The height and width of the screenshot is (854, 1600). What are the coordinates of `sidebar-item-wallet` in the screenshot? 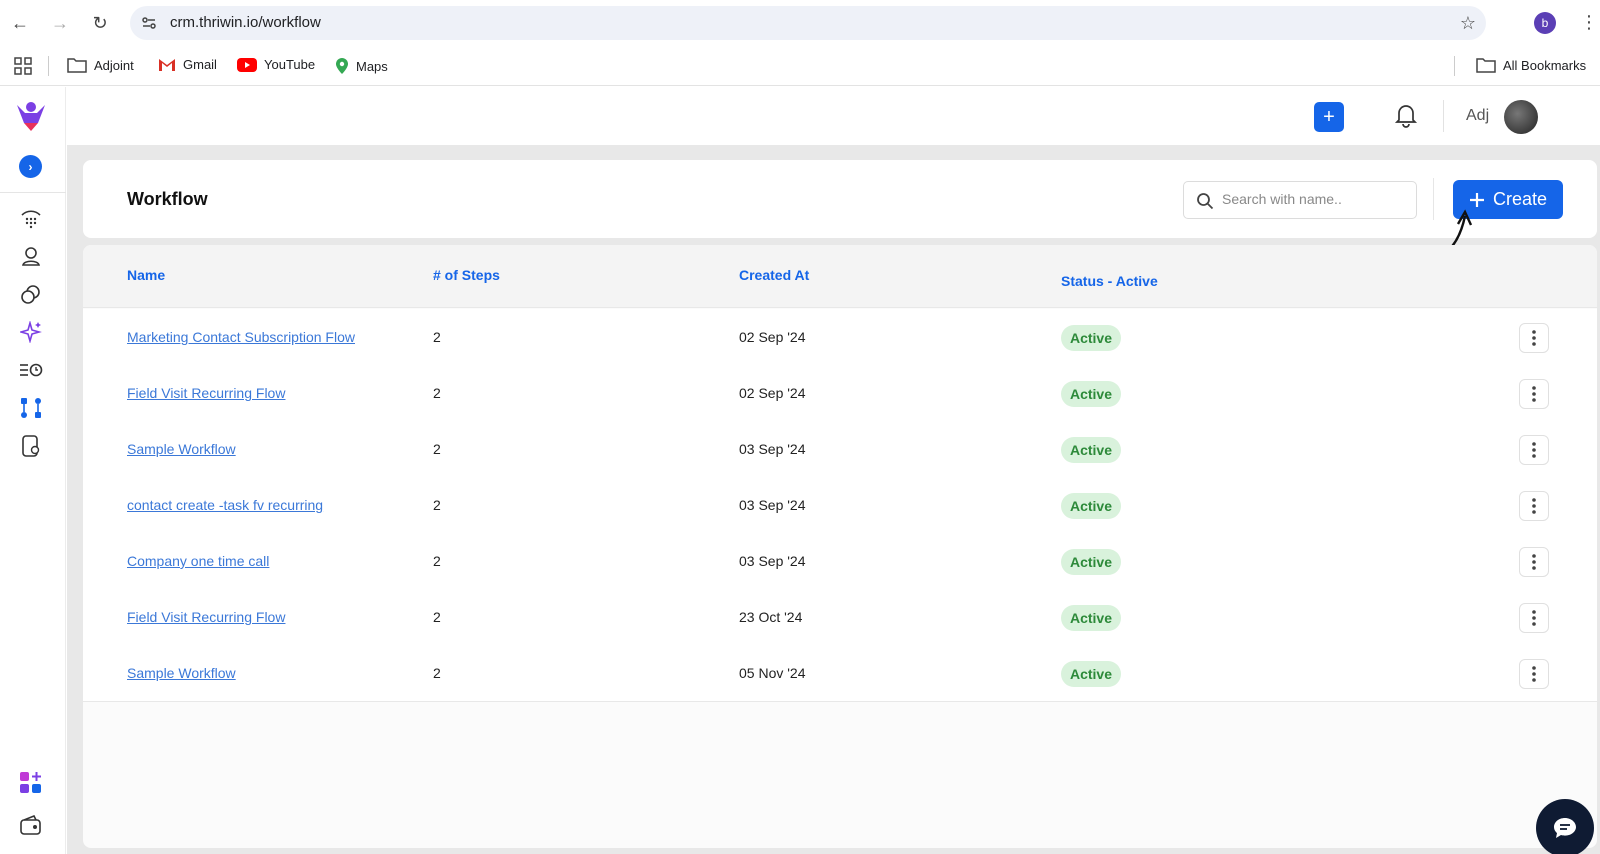 It's located at (31, 826).